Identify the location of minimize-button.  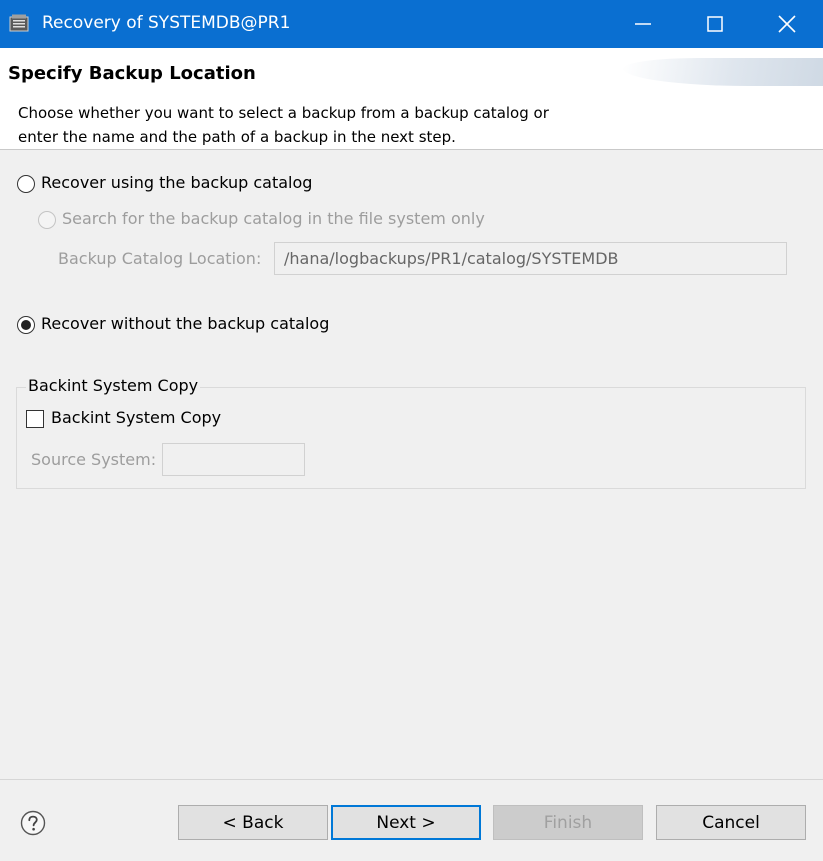
(643, 24).